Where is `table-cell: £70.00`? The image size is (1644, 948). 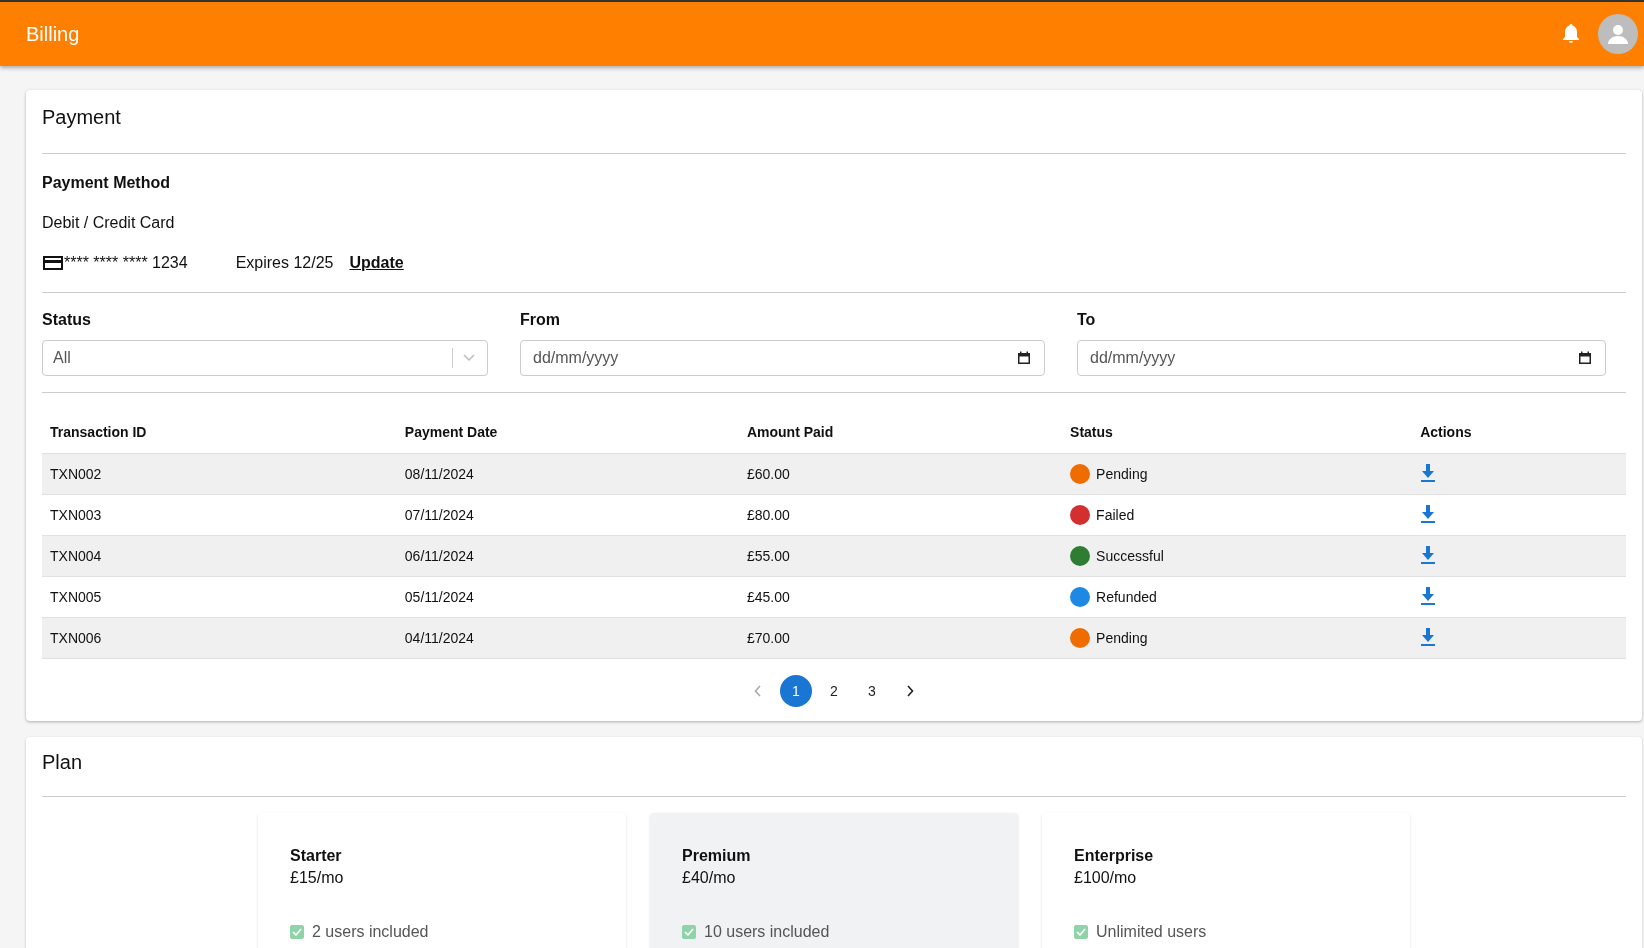
table-cell: £70.00 is located at coordinates (900, 638).